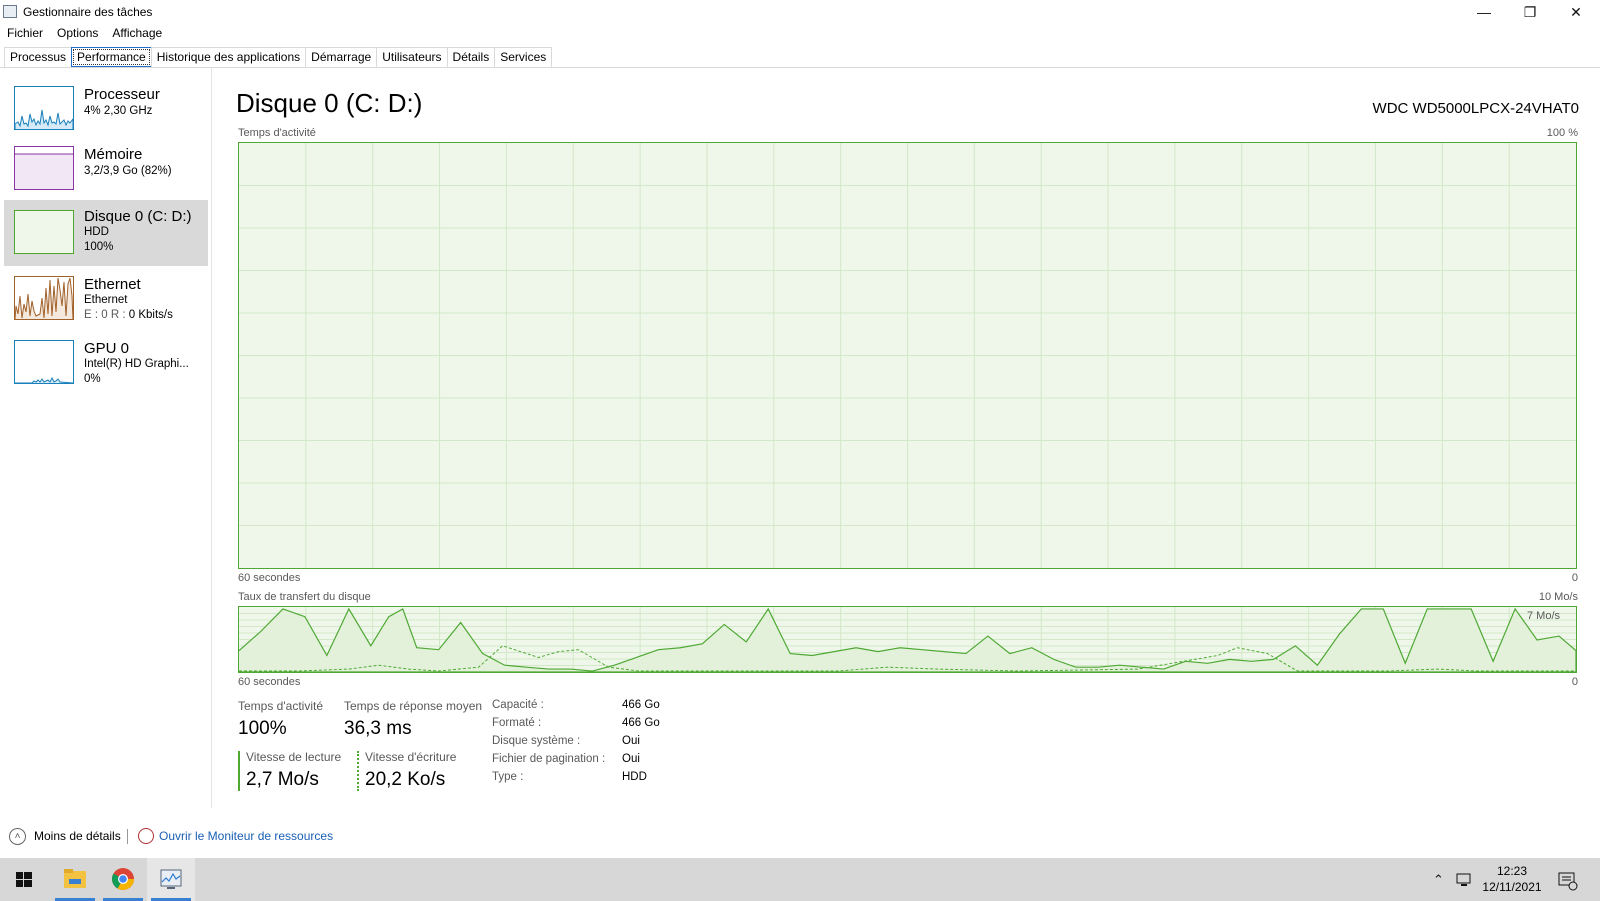 Image resolution: width=1600 pixels, height=901 pixels. I want to click on tab-utilisateurs: Utilisateurs, so click(412, 57).